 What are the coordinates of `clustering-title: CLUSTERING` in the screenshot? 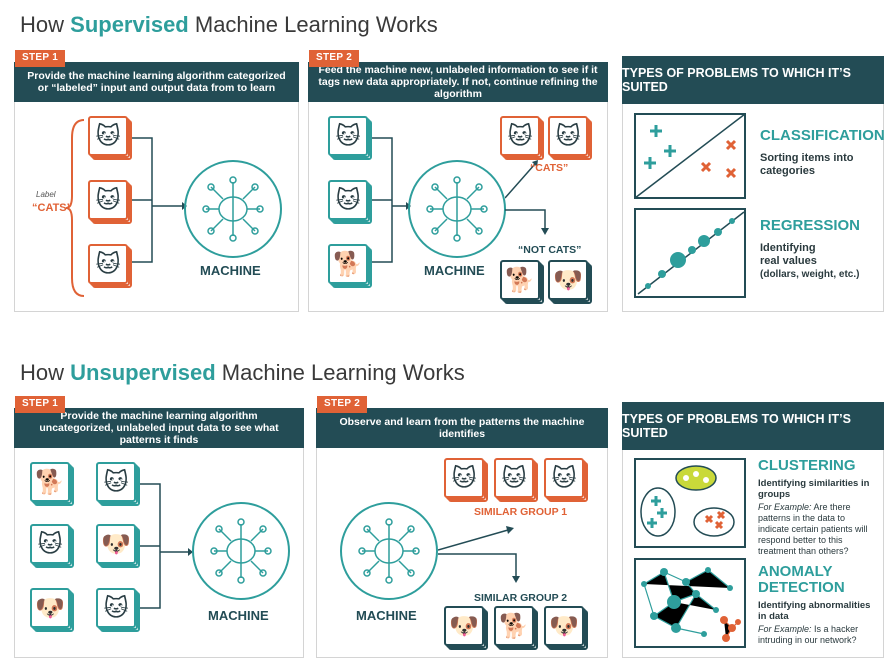 It's located at (807, 465).